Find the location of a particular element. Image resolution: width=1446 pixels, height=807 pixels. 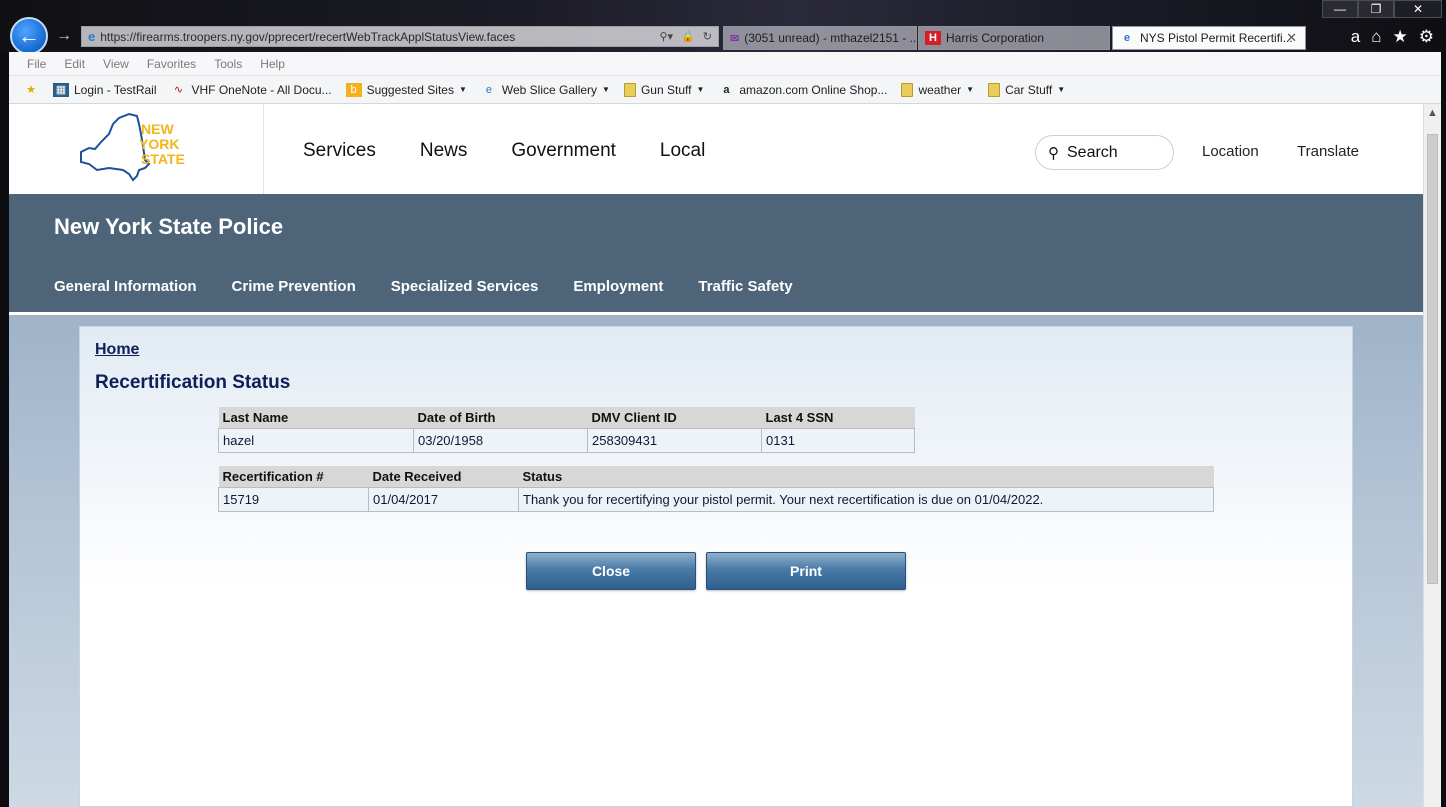

agency-nav-general-information: General Information is located at coordinates (125, 286).